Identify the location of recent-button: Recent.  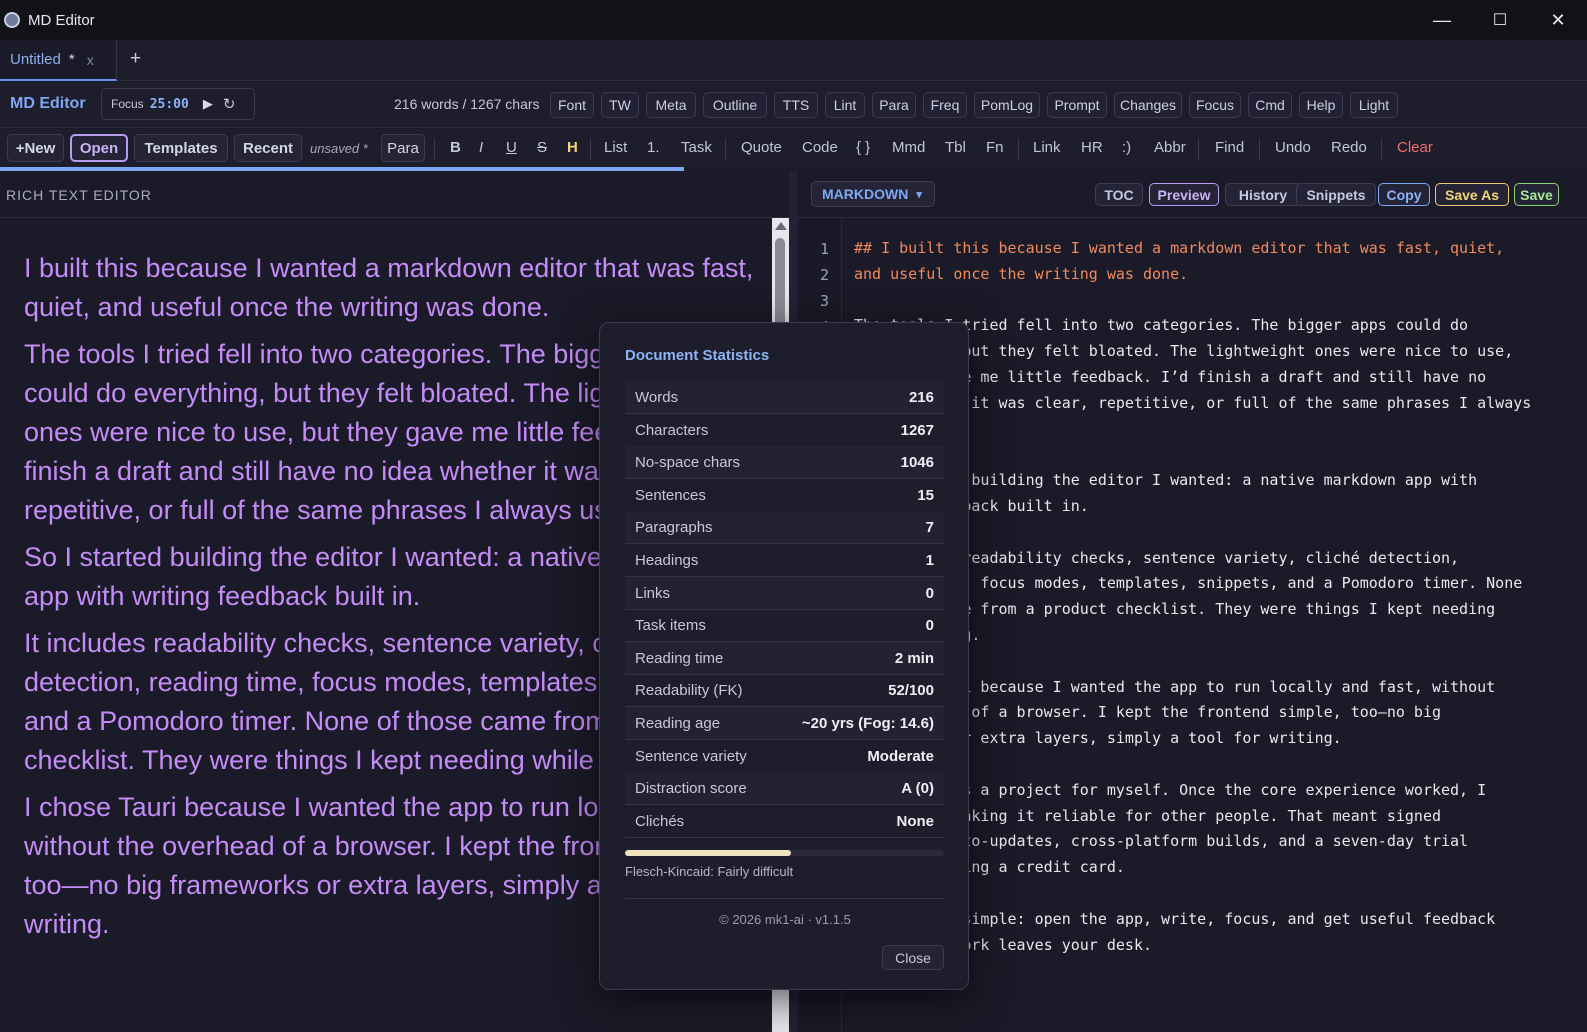
(268, 148).